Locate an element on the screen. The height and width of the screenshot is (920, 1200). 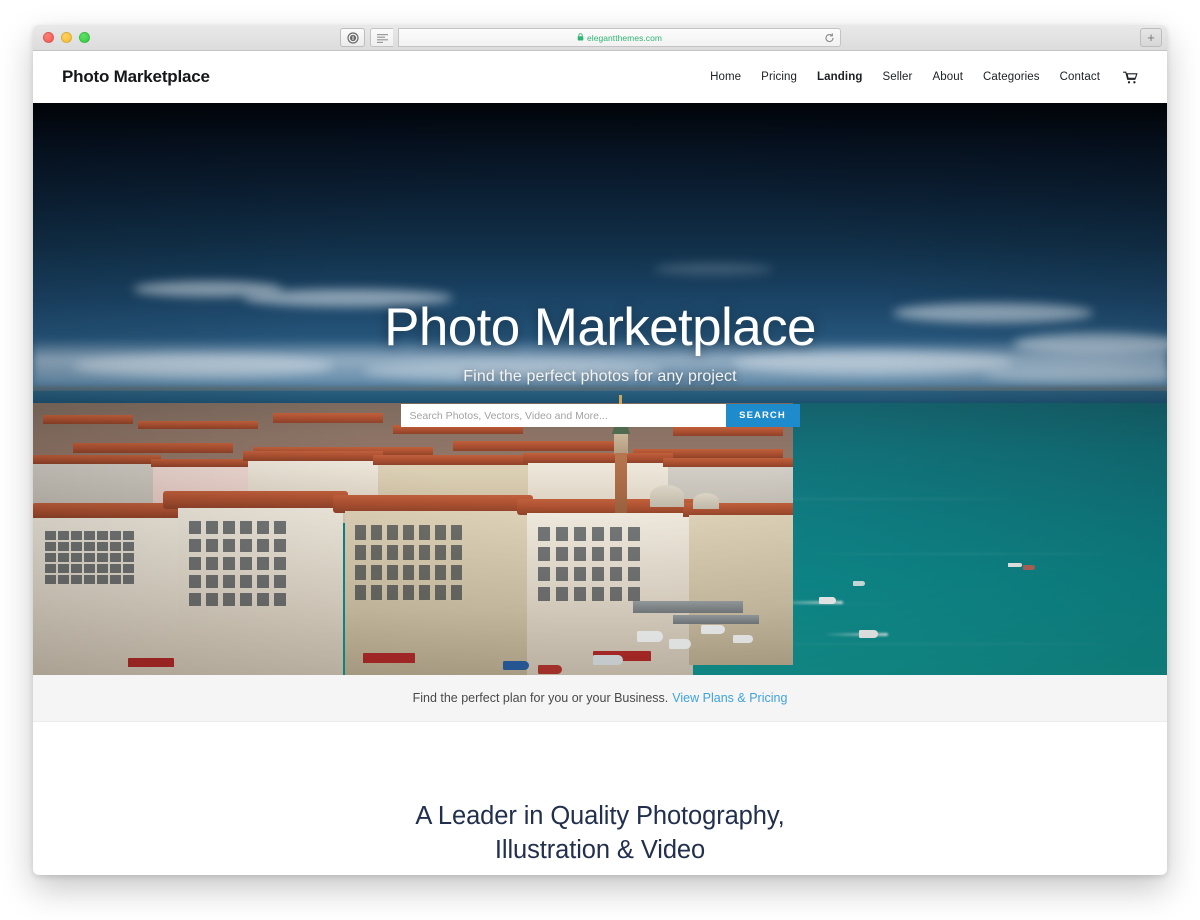
window-controls is located at coordinates (61, 37).